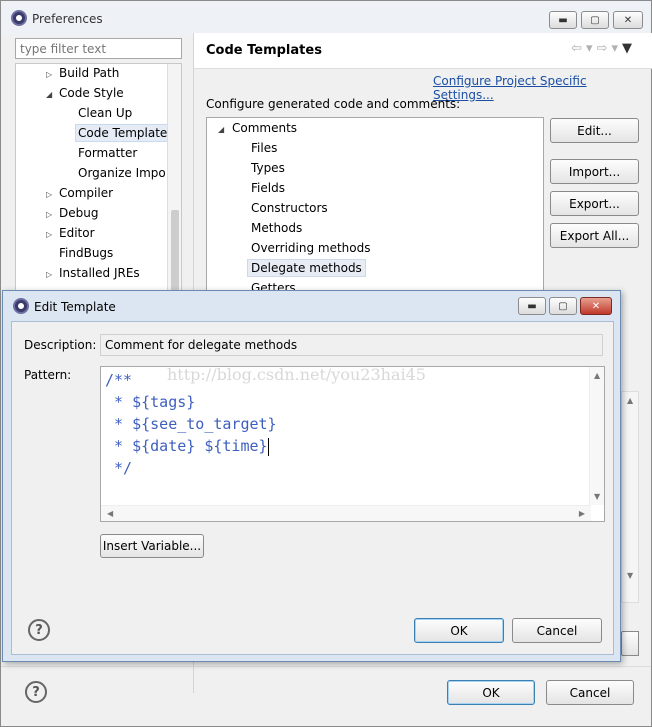 This screenshot has width=652, height=727. Describe the element at coordinates (630, 643) in the screenshot. I see `hidden-button-edge` at that location.